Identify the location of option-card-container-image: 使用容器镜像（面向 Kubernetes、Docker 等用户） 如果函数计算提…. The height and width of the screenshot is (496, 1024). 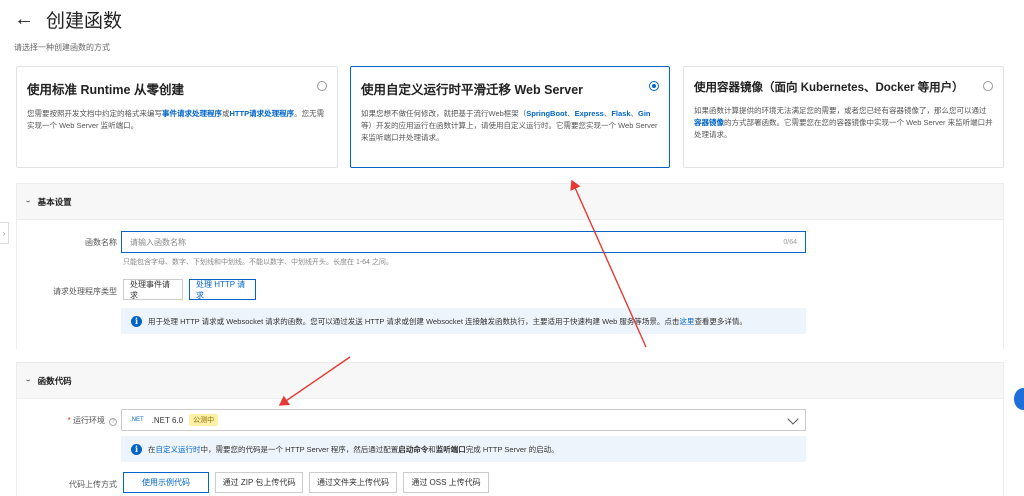
(843, 117).